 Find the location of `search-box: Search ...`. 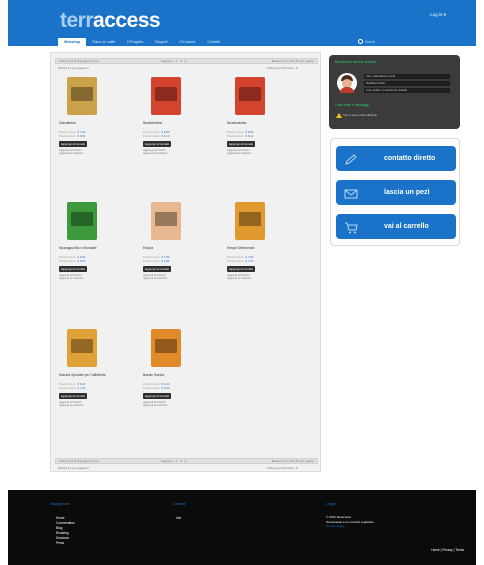

search-box: Search ... is located at coordinates (381, 41).